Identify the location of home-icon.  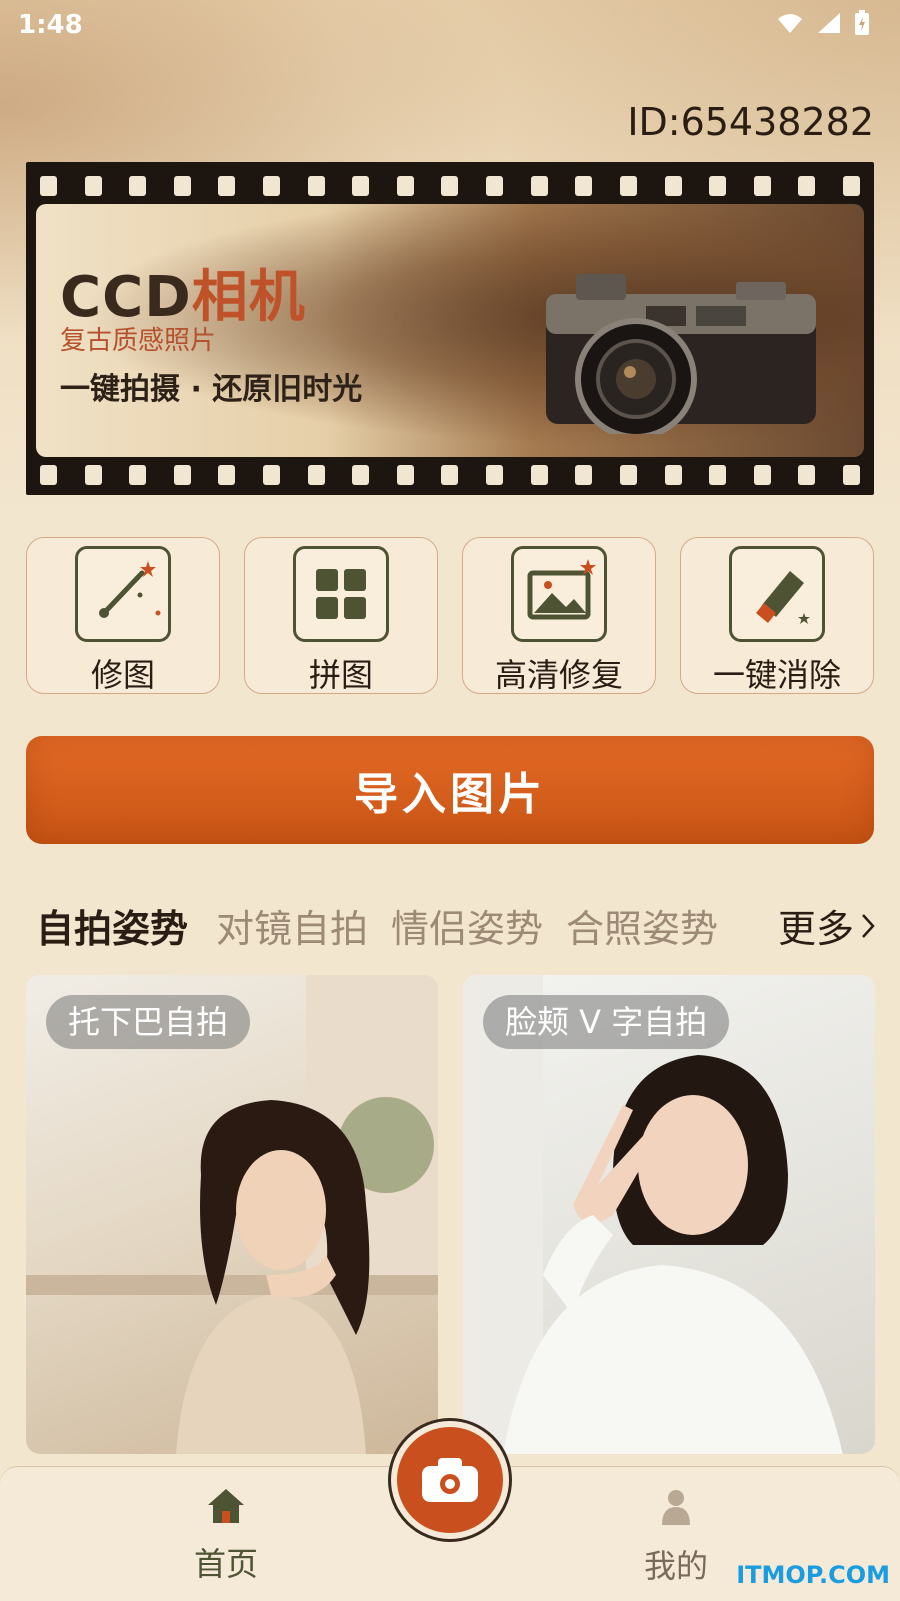
(226, 1506).